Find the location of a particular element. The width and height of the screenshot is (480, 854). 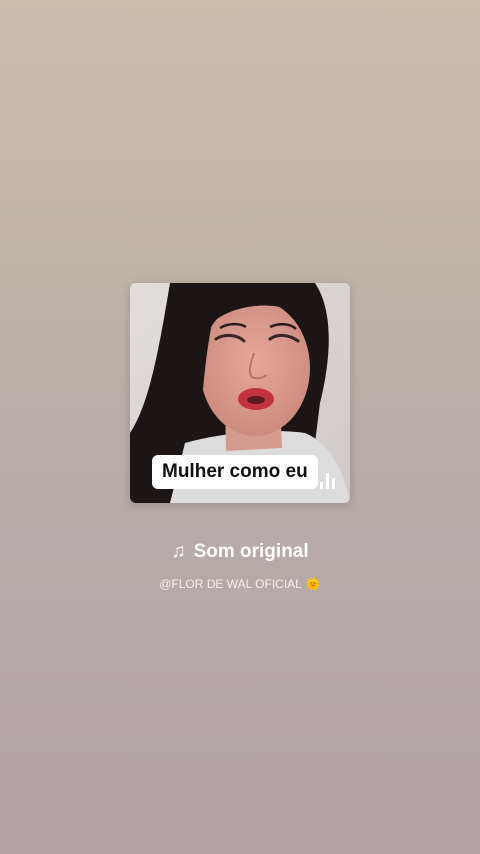

author-handle: @FLOR DE WAL OFICIAL is located at coordinates (230, 584).